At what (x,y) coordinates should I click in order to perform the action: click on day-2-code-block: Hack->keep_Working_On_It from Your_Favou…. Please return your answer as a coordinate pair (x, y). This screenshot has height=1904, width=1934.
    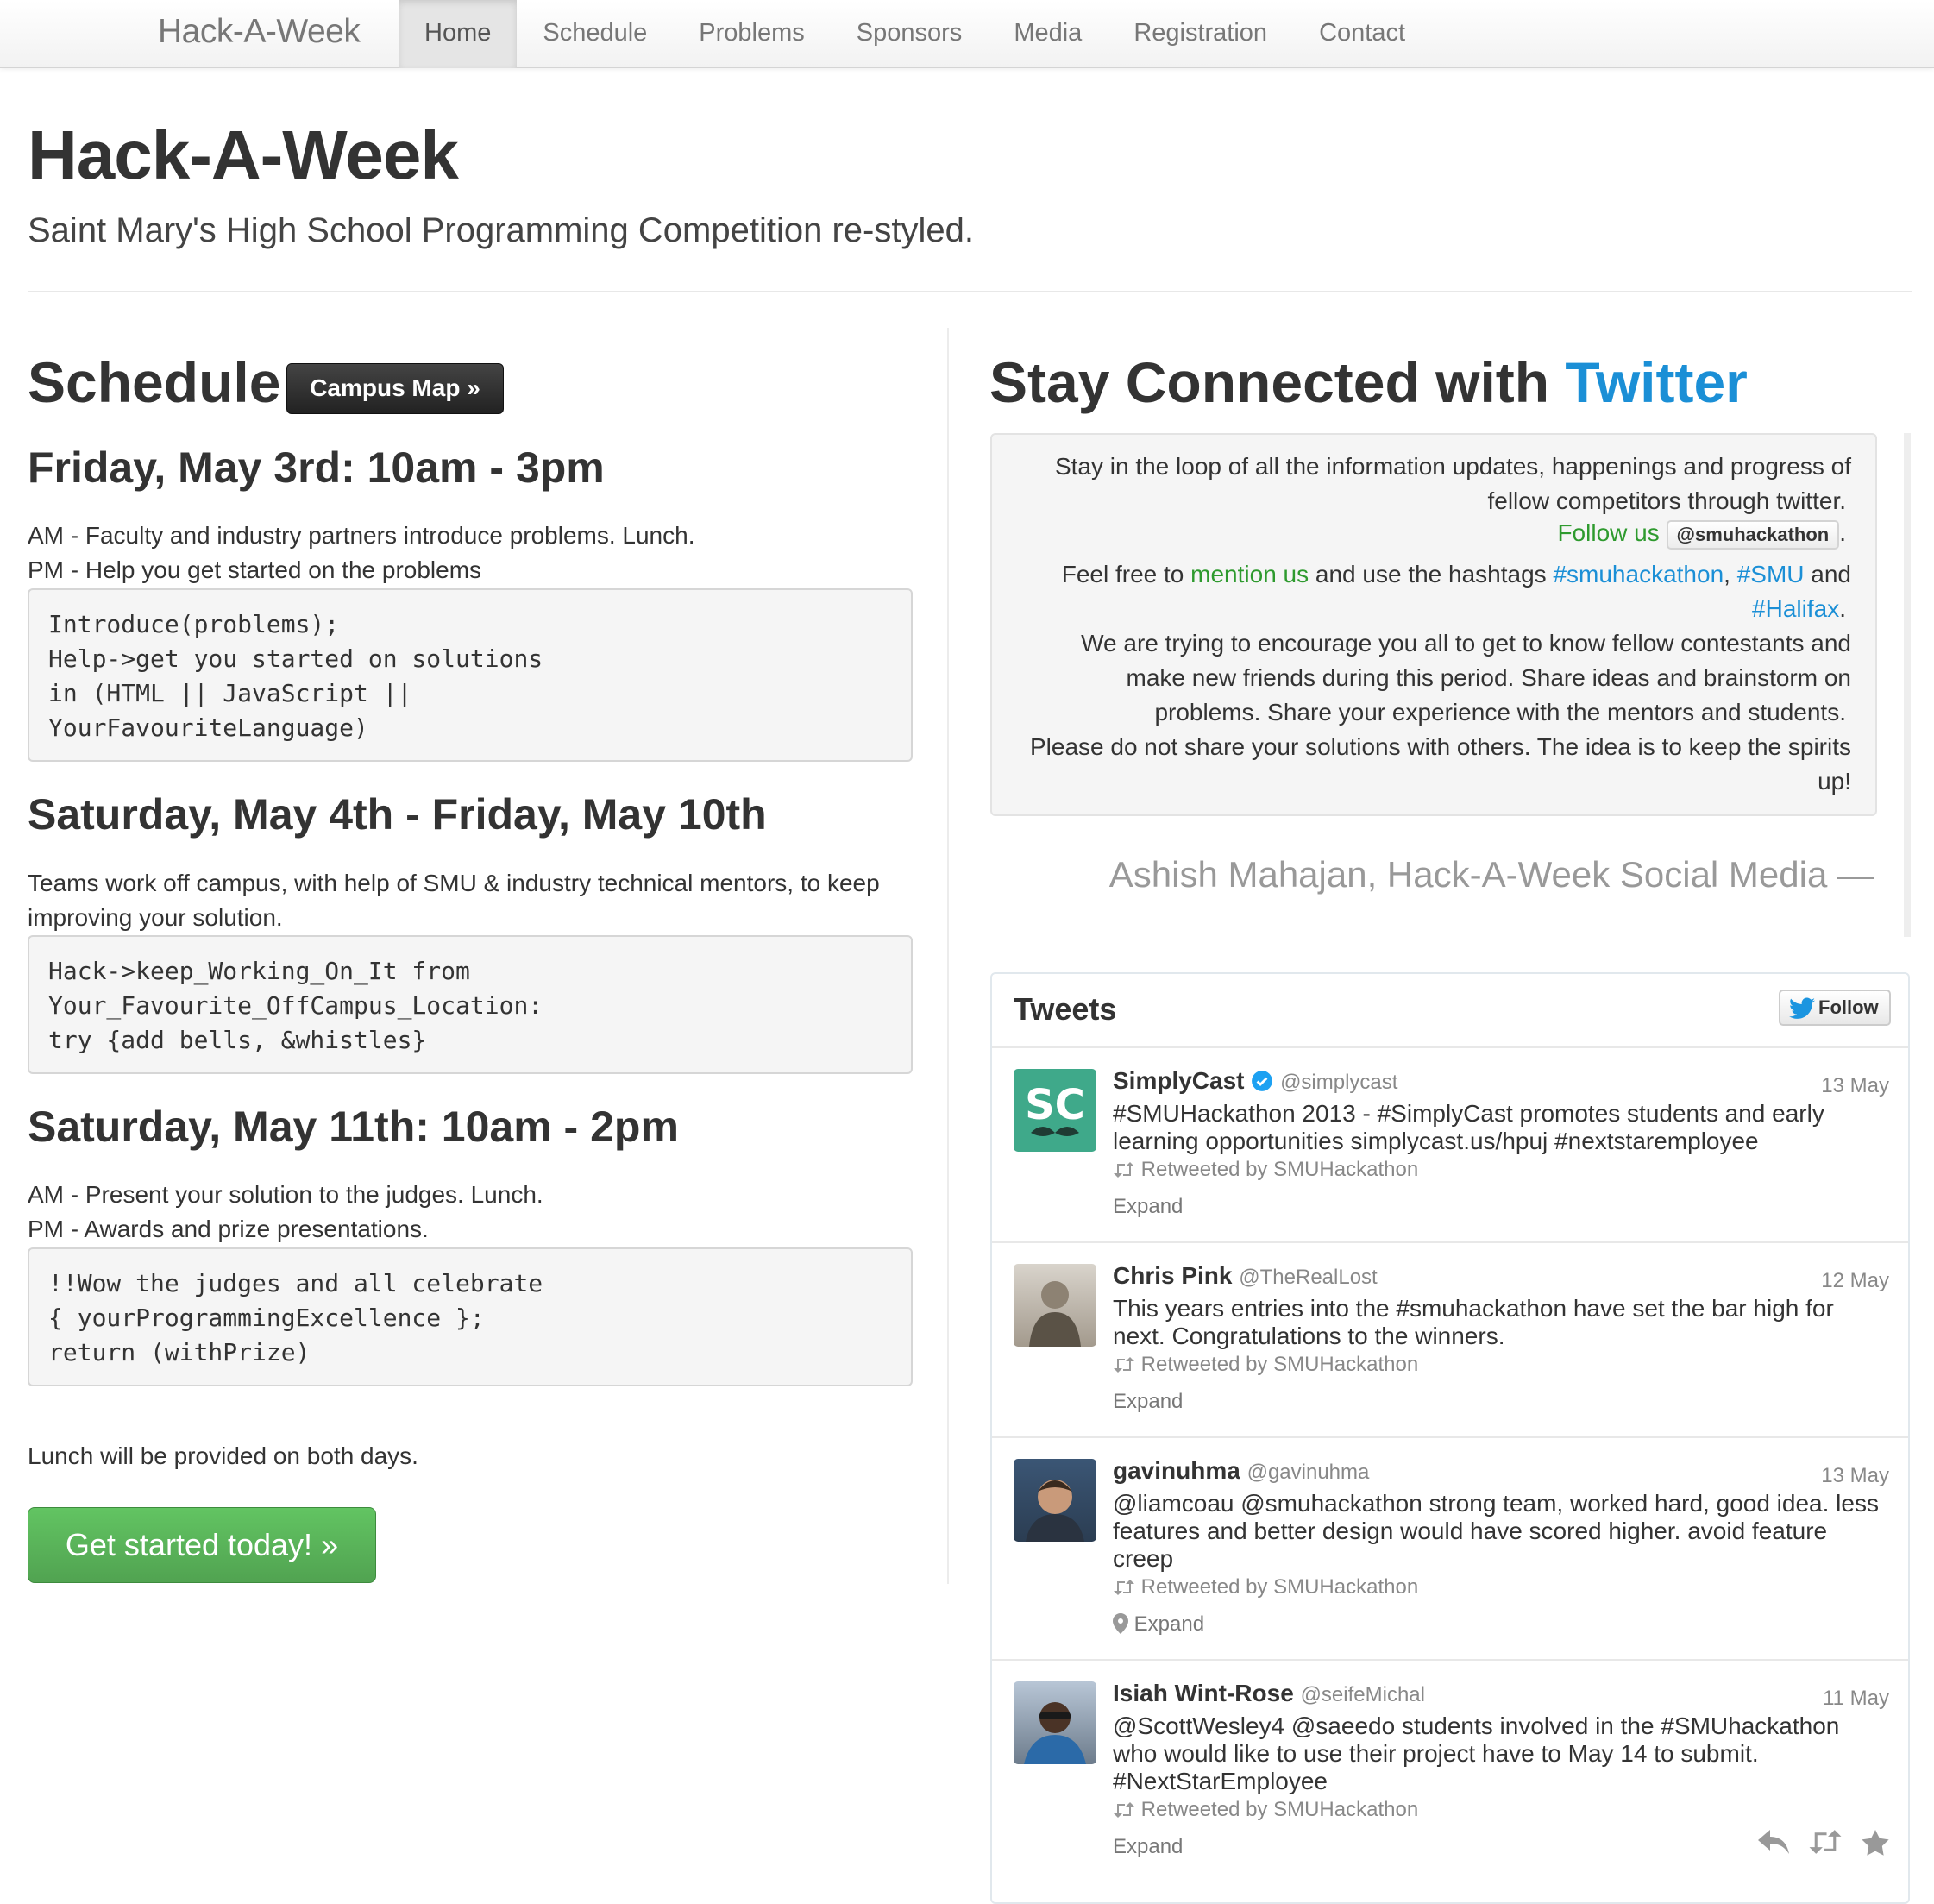
    Looking at the image, I should click on (470, 1005).